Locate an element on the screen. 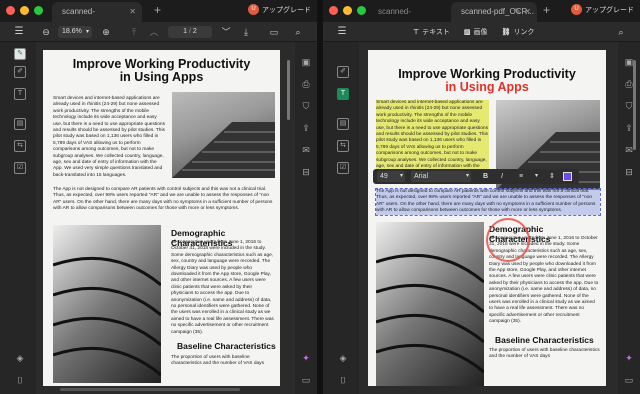 This screenshot has height=394, width=640. italic-button: I is located at coordinates (502, 176).